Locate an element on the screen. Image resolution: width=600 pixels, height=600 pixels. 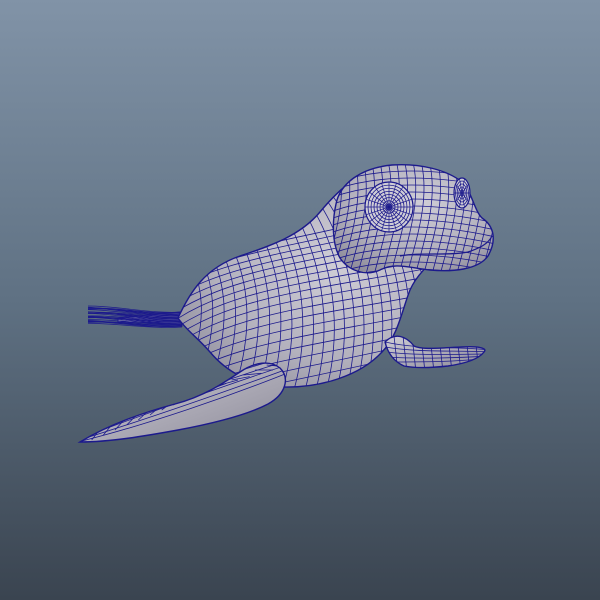
left-eye-wireframe is located at coordinates (389, 207).